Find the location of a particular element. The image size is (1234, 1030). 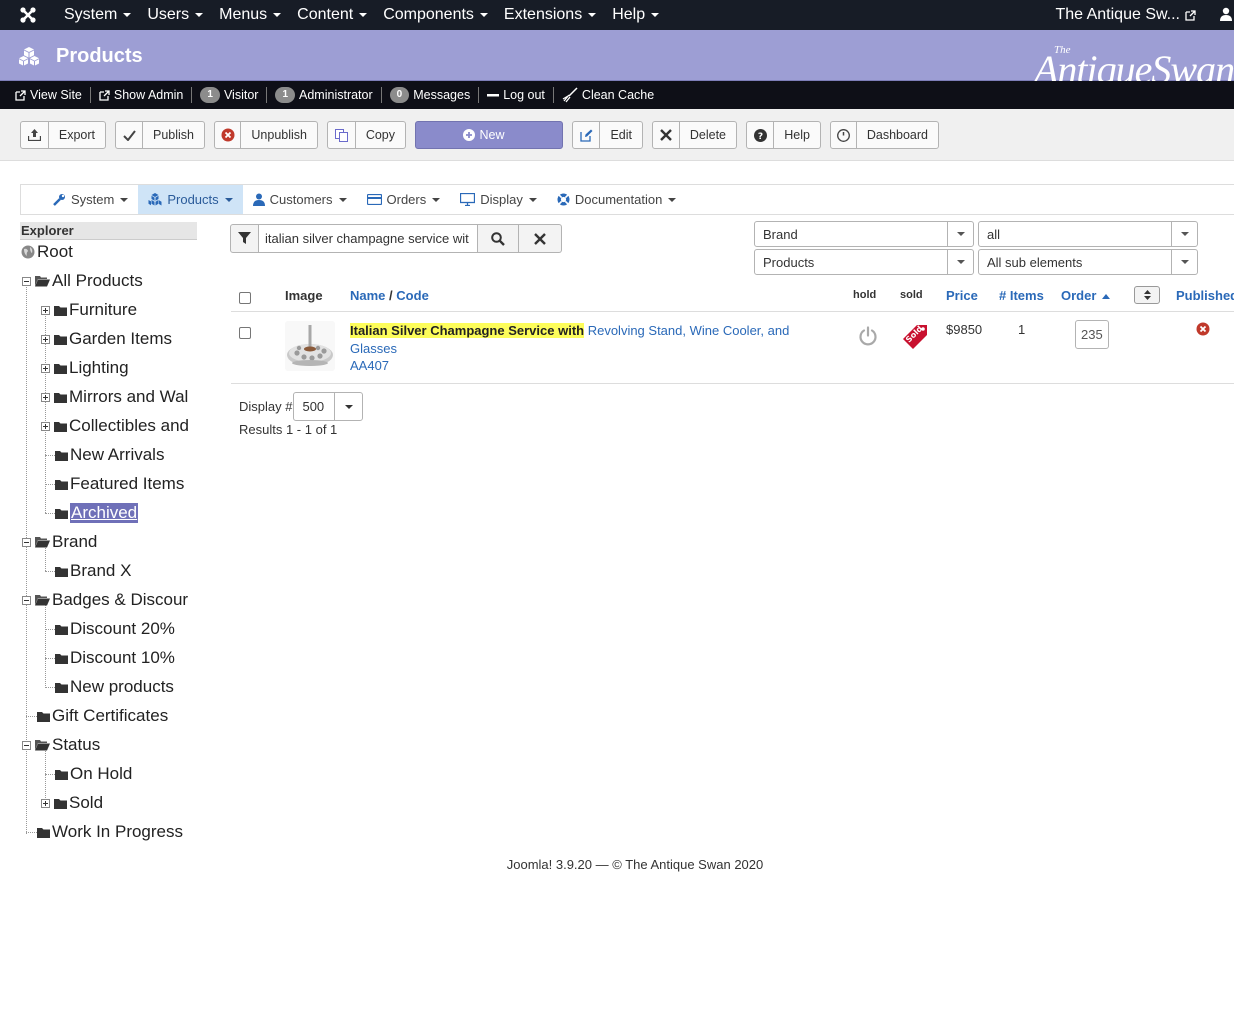

save-order-button is located at coordinates (1147, 295).